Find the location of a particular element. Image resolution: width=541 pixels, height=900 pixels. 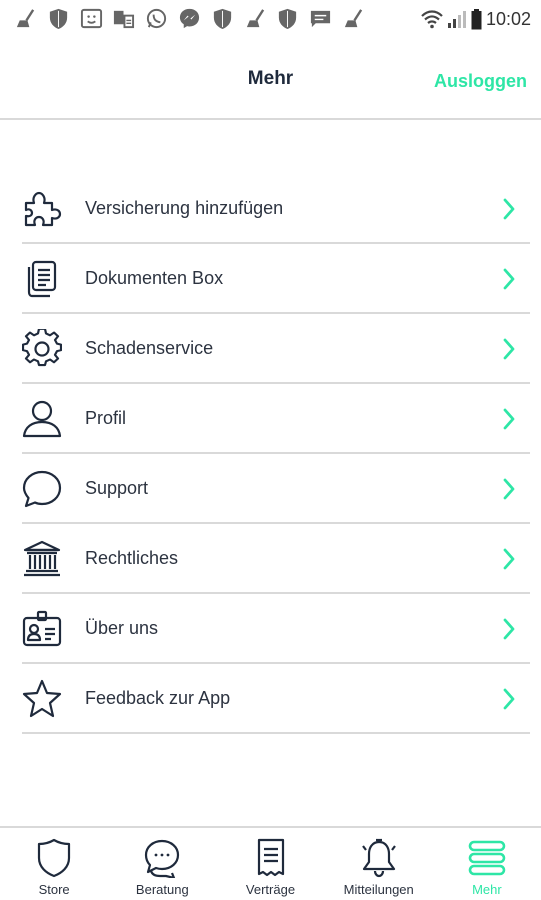

tab-label: Mitteilungen is located at coordinates (378, 889).